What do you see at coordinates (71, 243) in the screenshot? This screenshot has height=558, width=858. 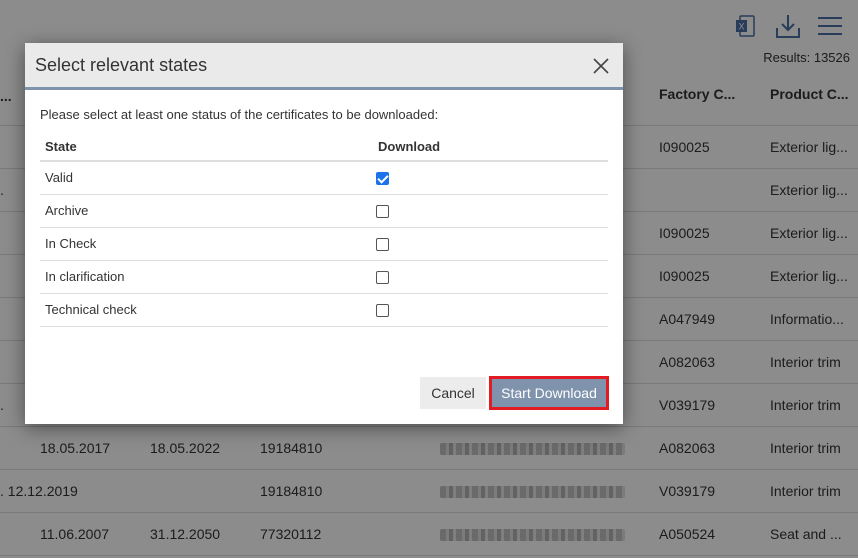 I see `state-label: In Check` at bounding box center [71, 243].